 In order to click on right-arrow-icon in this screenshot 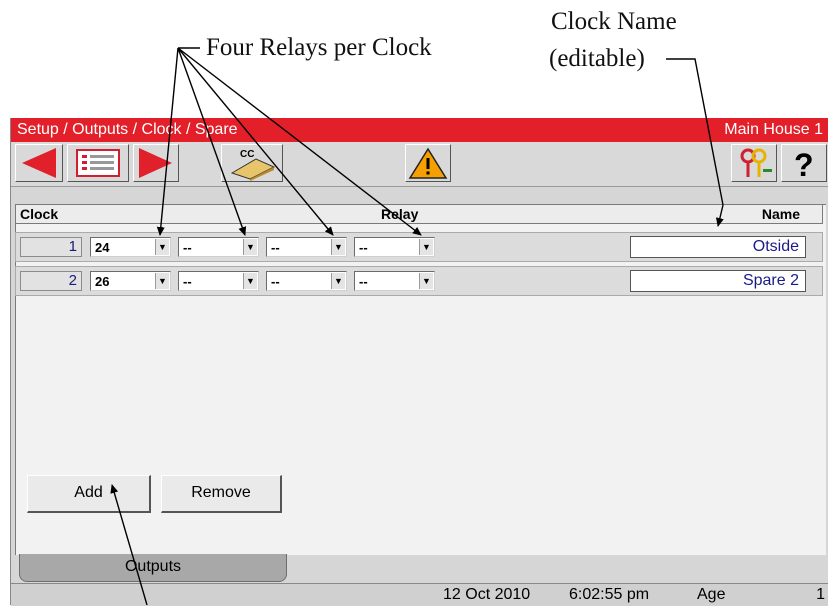, I will do `click(155, 163)`.